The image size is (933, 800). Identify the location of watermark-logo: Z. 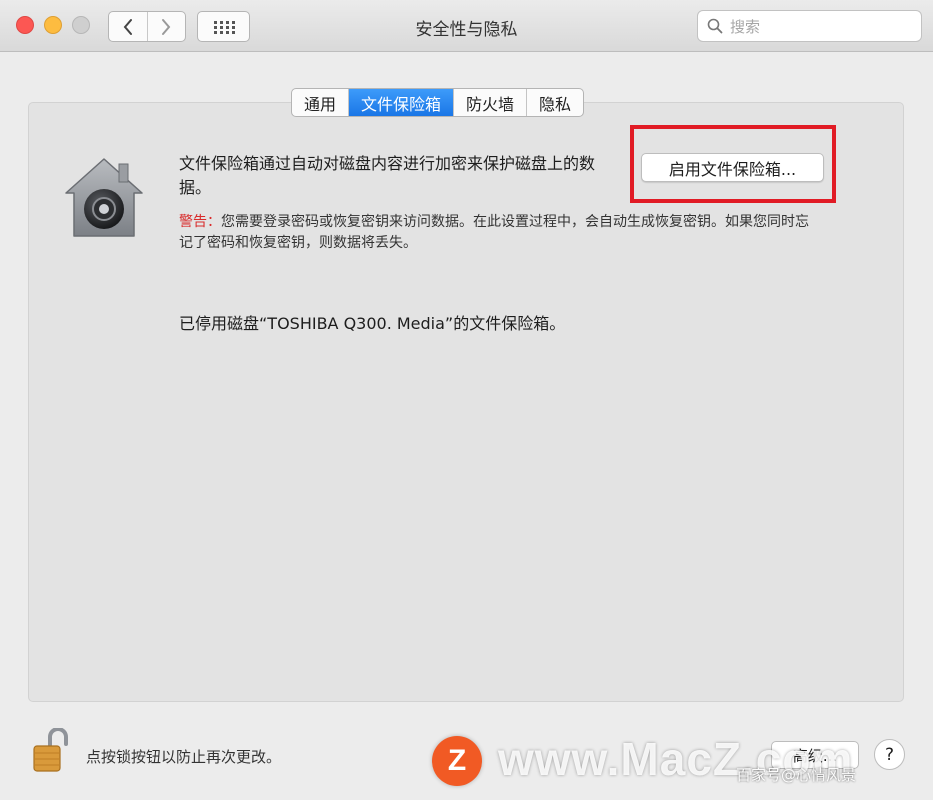
(457, 761).